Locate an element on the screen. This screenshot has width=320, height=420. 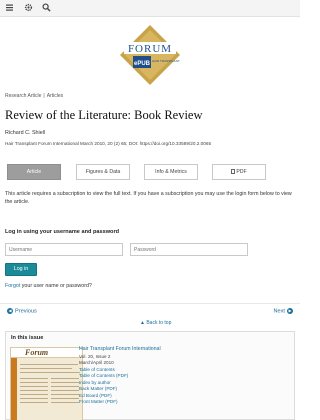
logo-epub-text: ePUB is located at coordinates (142, 64).